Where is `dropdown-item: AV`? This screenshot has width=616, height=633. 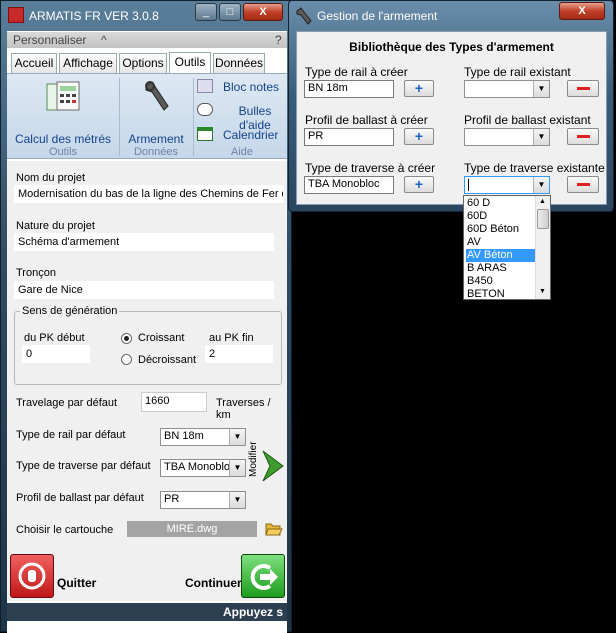 dropdown-item: AV is located at coordinates (501, 242).